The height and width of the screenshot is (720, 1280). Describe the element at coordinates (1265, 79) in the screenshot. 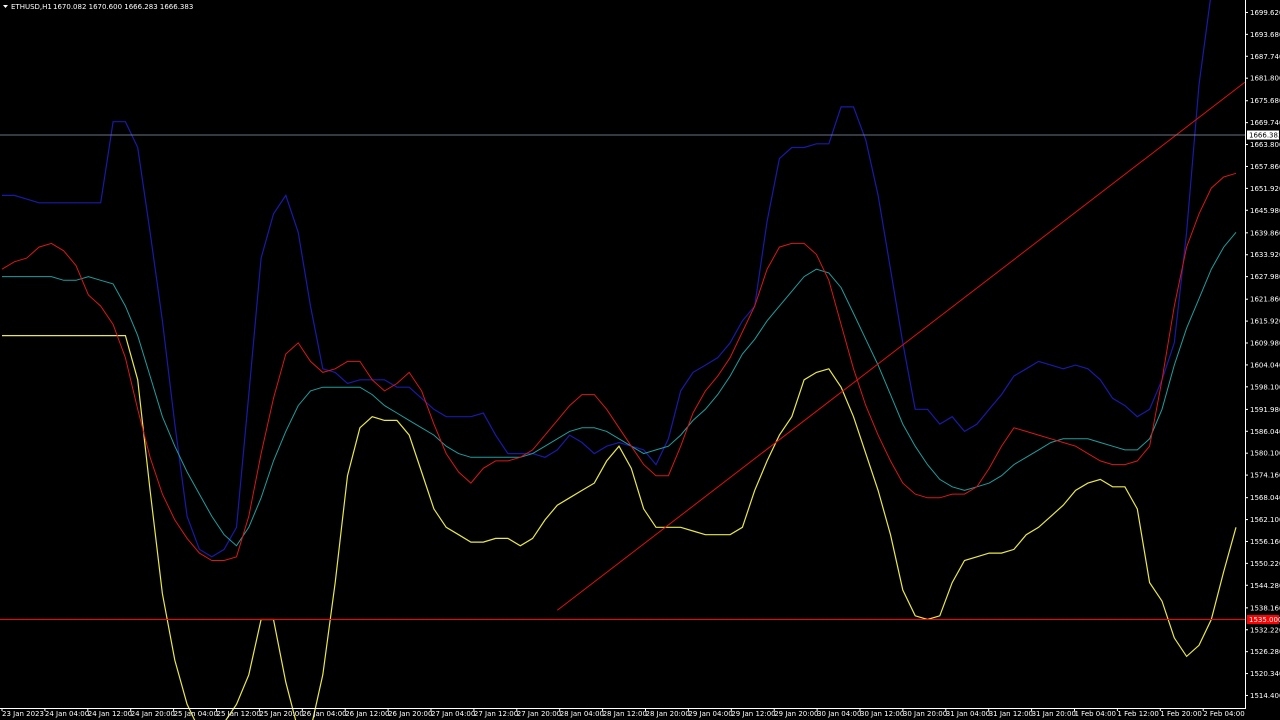

I see `y-tick-label: 1681.800` at that location.